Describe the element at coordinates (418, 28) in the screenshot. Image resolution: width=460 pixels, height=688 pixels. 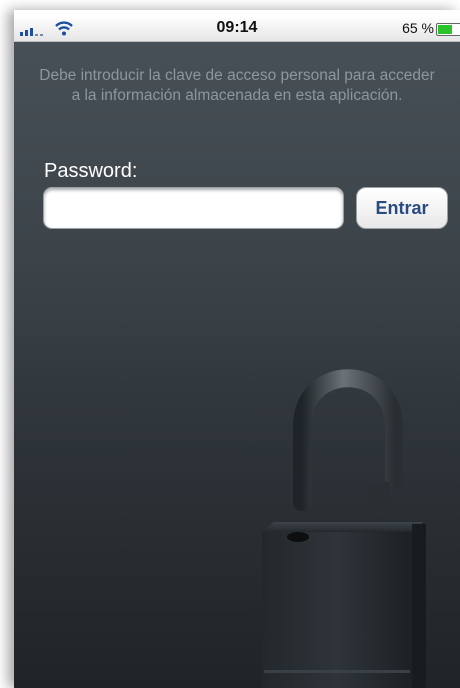
I see `battery-percent: 65 %` at that location.